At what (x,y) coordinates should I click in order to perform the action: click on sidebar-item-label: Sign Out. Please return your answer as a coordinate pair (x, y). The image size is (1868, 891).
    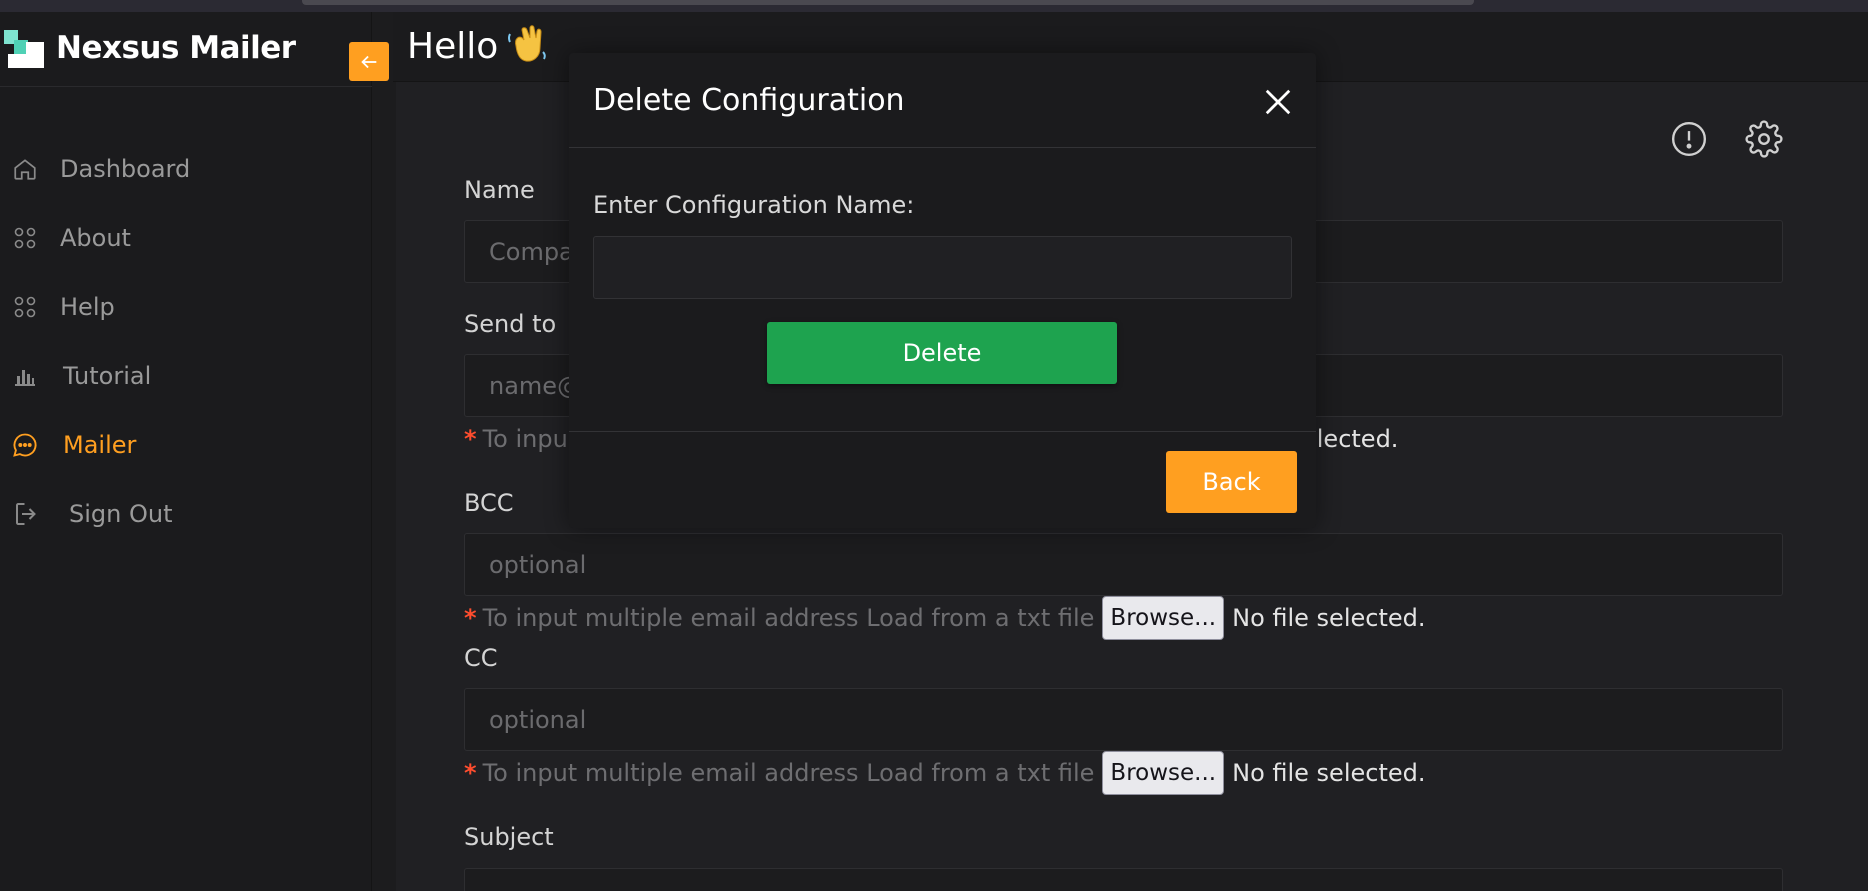
    Looking at the image, I should click on (121, 514).